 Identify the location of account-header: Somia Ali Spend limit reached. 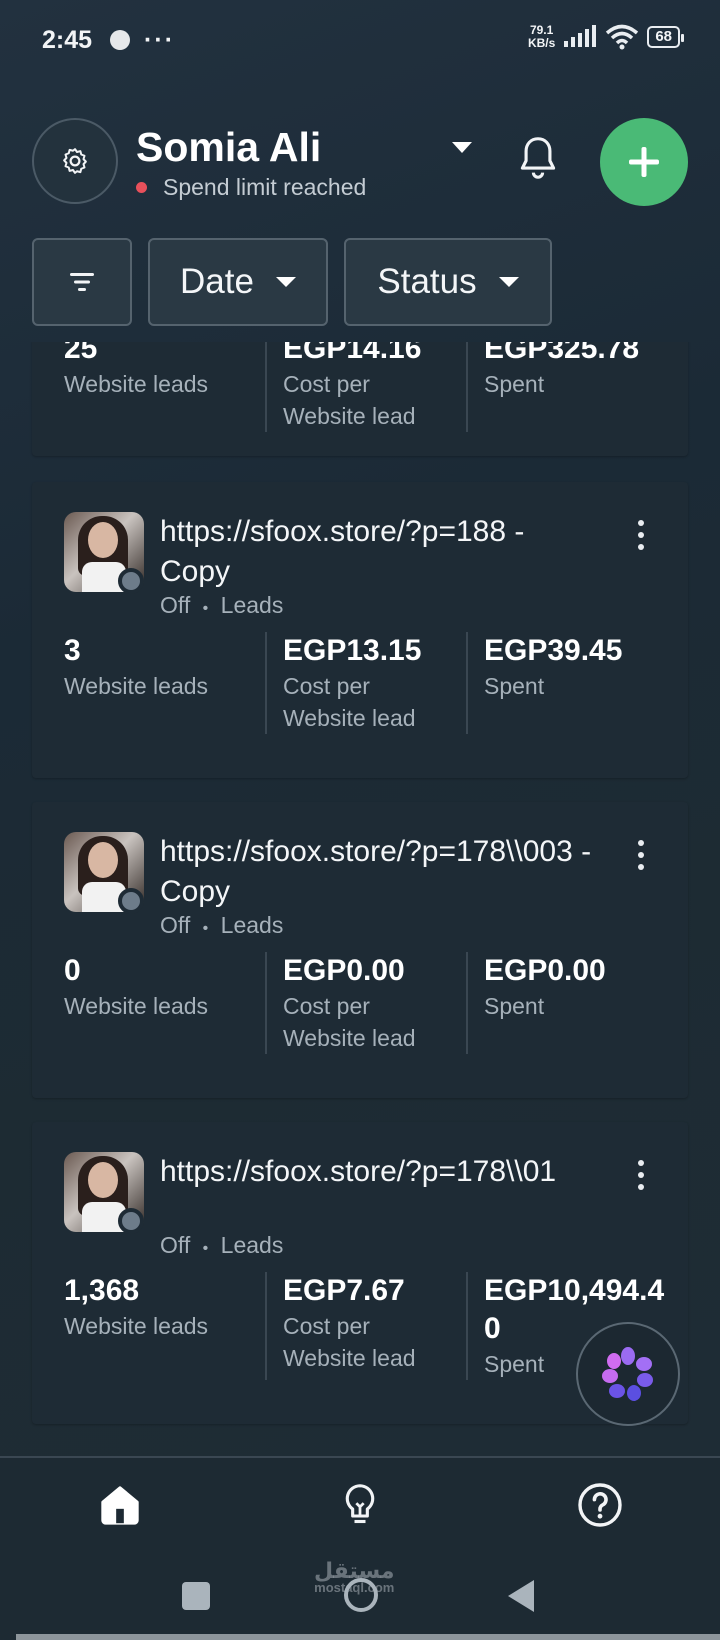
(360, 160).